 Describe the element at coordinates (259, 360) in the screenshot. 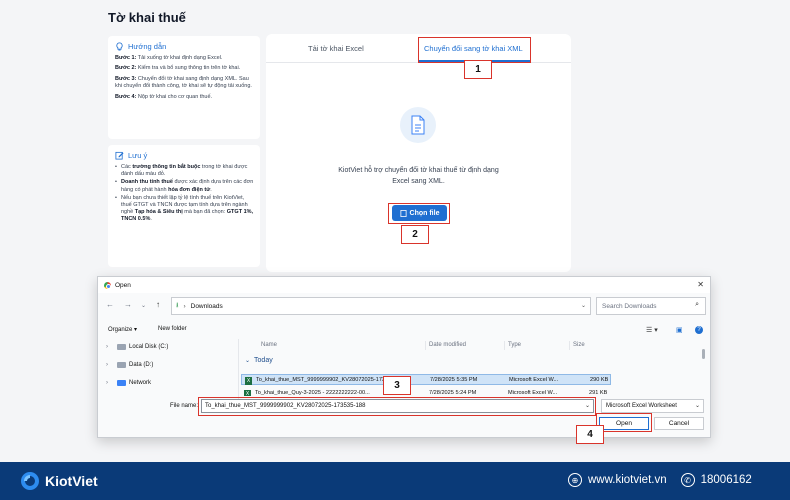

I see `group-header-today: ⌄ Today` at that location.